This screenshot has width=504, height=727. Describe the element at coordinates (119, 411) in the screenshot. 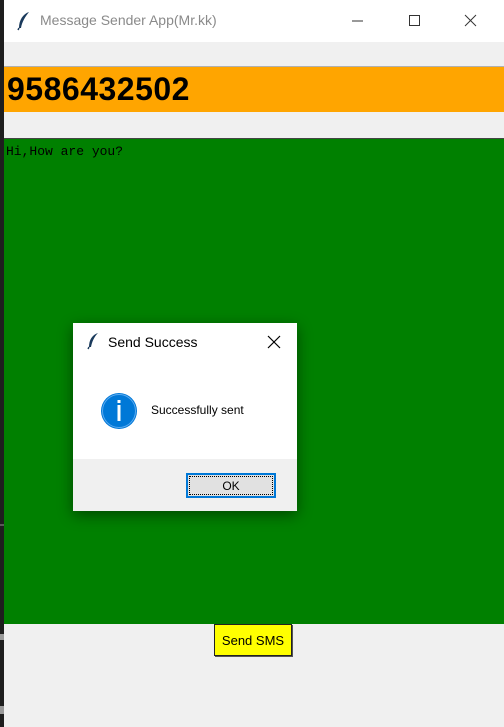

I see `info-icon` at that location.